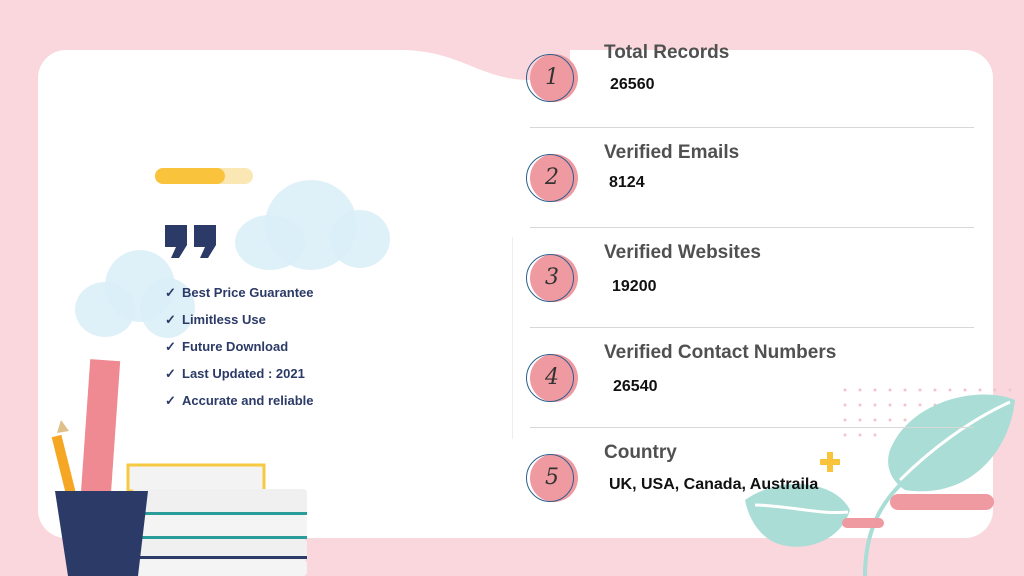 This screenshot has height=576, width=1024. What do you see at coordinates (224, 319) in the screenshot?
I see `checklist-text: Limitless Use` at bounding box center [224, 319].